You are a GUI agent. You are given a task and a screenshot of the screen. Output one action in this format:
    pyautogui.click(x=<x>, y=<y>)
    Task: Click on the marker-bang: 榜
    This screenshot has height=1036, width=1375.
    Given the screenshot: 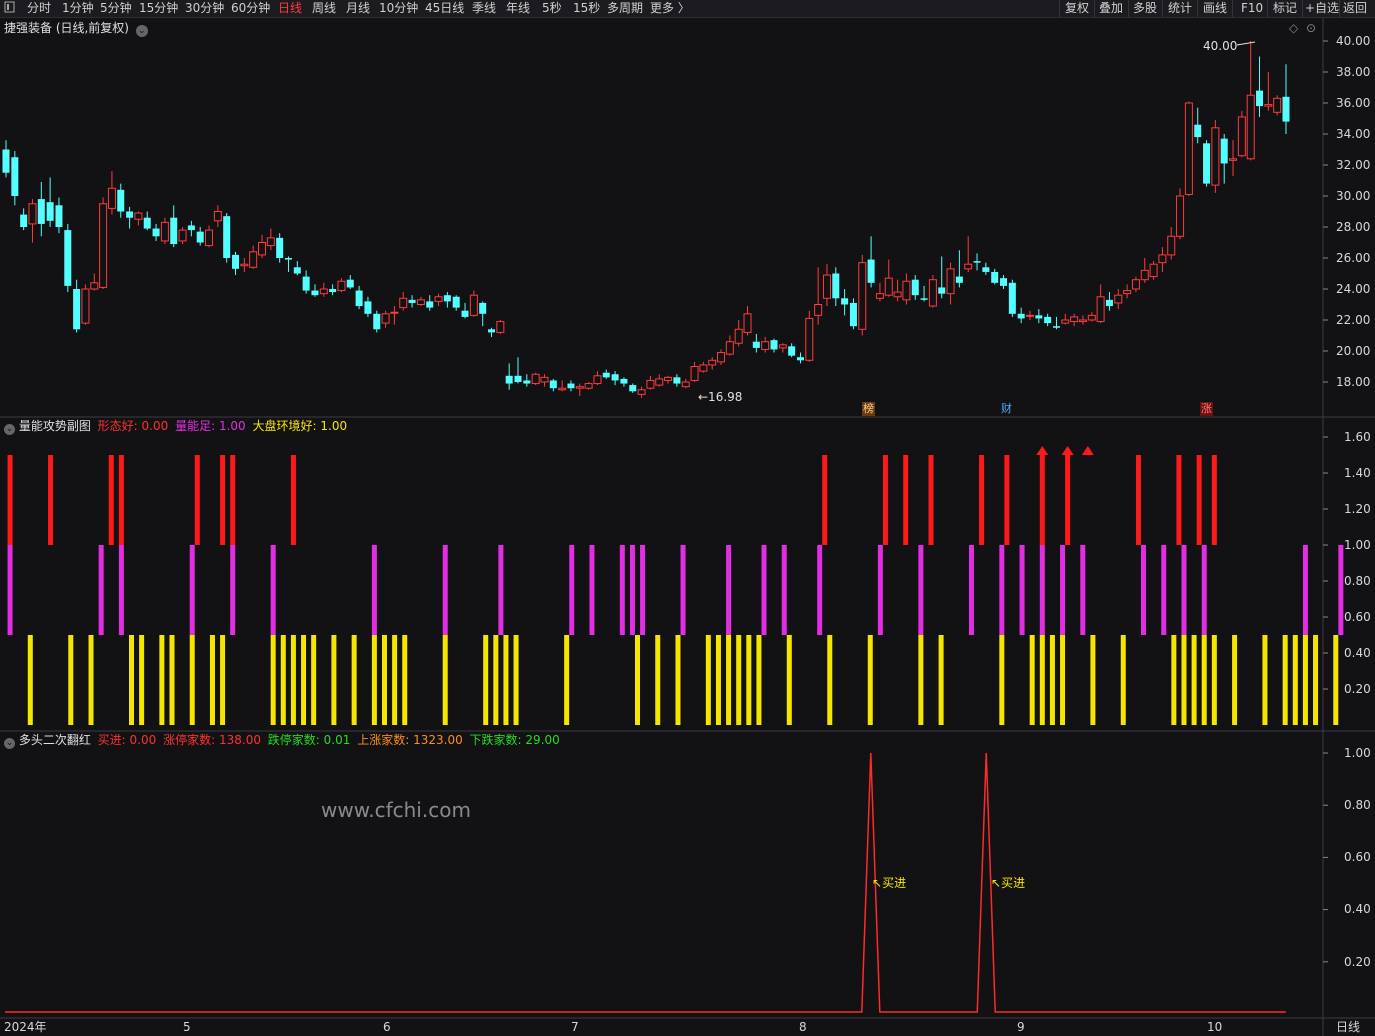 What is the action you would take?
    pyautogui.click(x=868, y=409)
    